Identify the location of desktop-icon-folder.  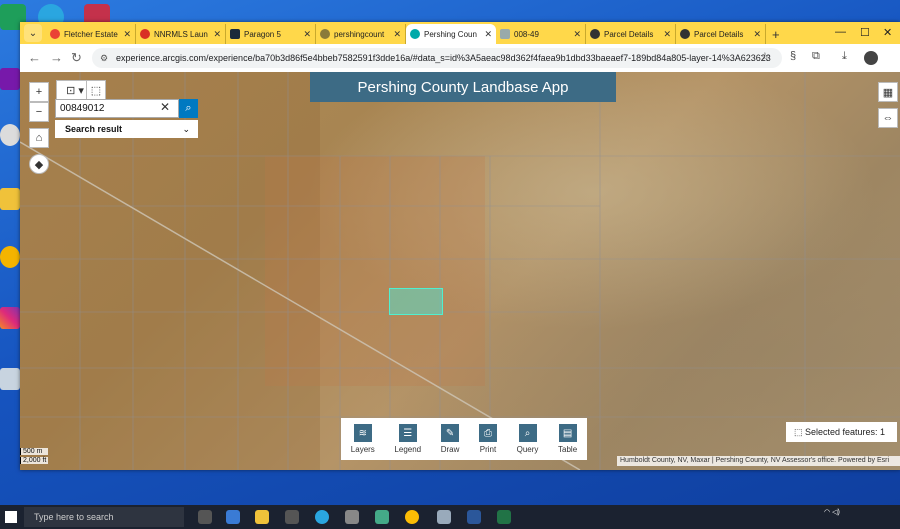
(10, 199).